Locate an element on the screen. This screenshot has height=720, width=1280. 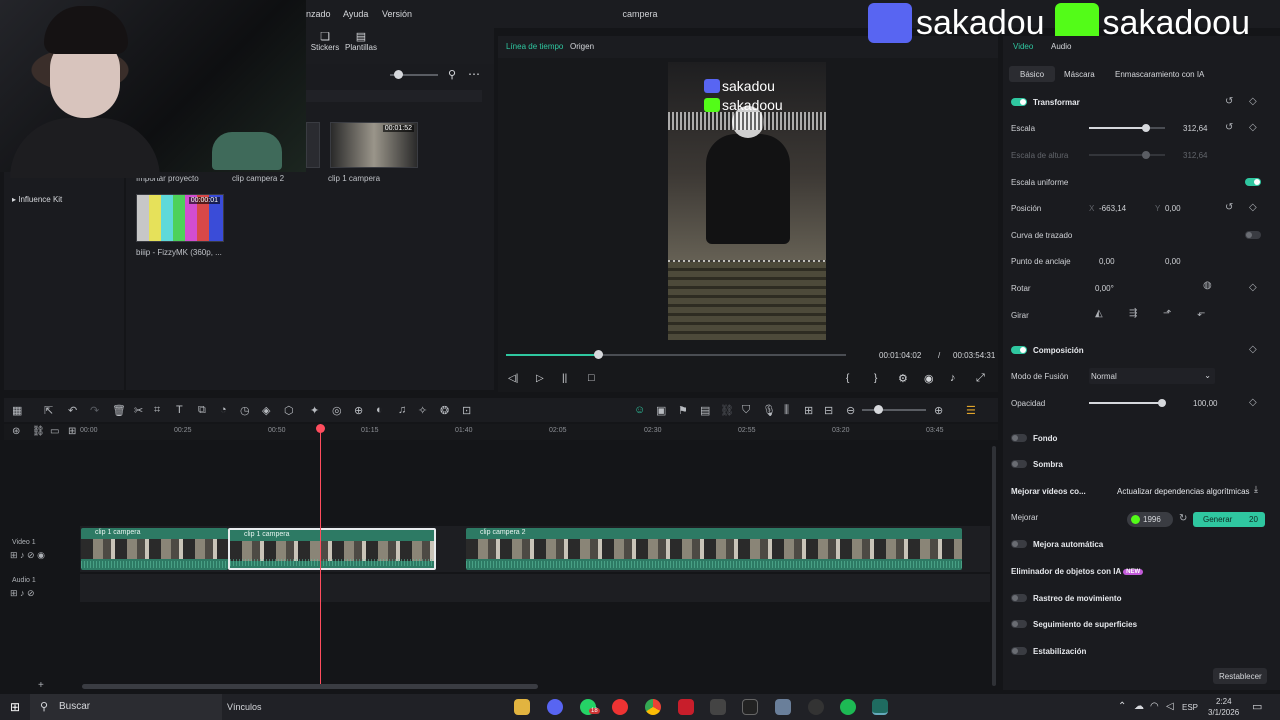
ai-assistant-icon: ☺ is located at coordinates (639, 410).